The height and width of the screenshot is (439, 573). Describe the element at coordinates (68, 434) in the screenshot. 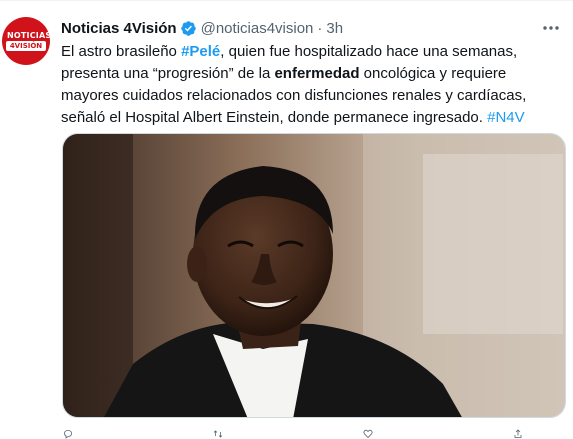

I see `reply-icon` at that location.